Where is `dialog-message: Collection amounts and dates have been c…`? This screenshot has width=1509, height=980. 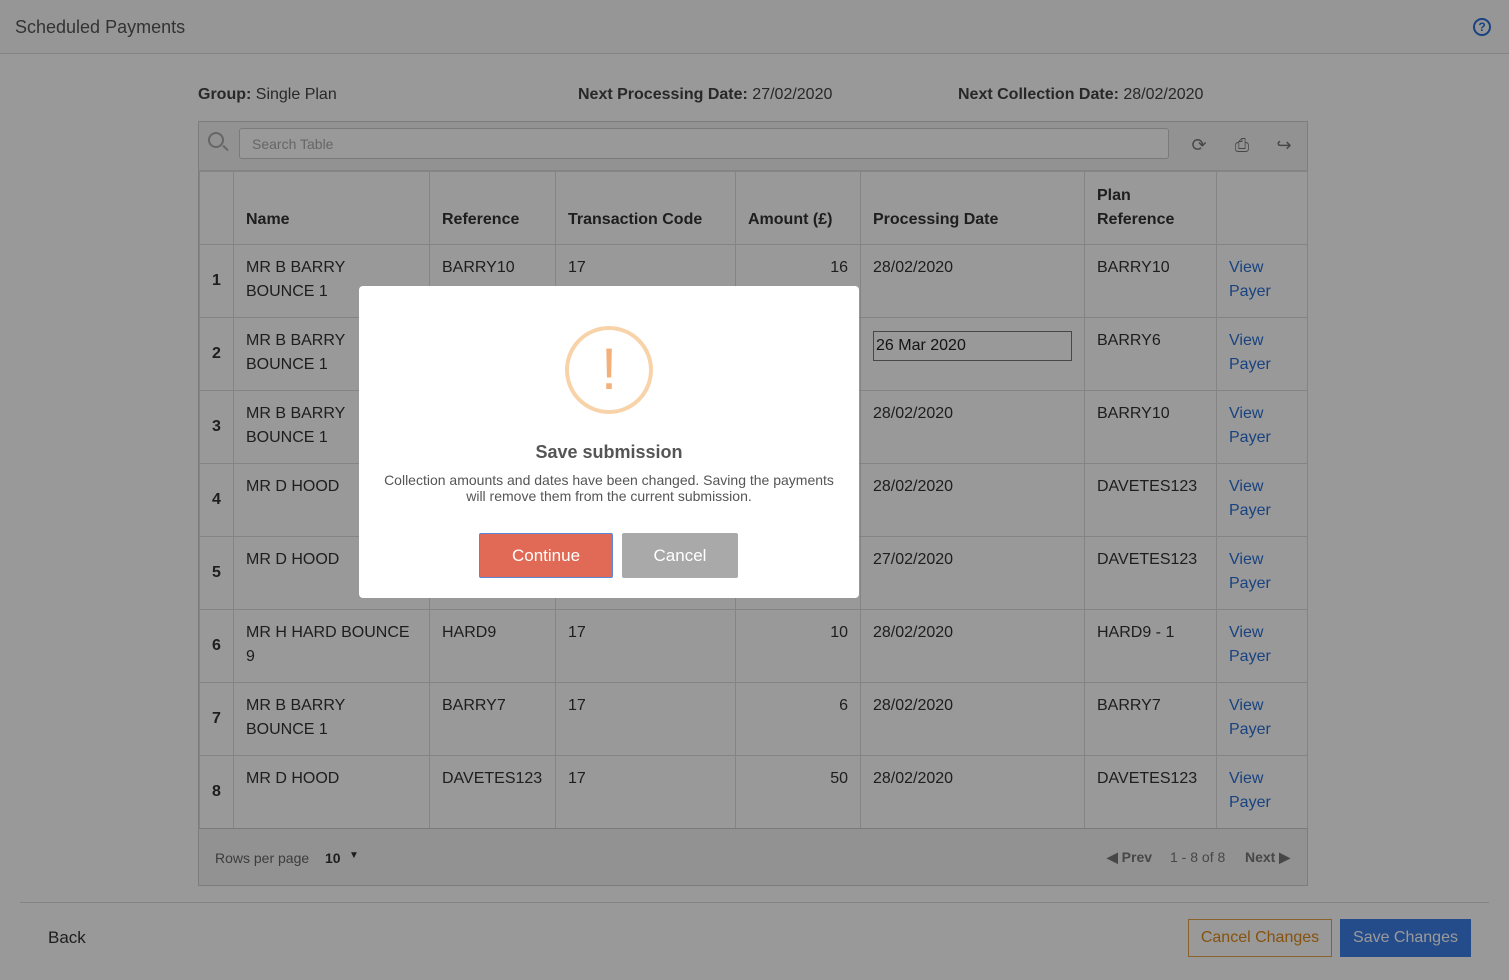 dialog-message: Collection amounts and dates have been c… is located at coordinates (609, 488).